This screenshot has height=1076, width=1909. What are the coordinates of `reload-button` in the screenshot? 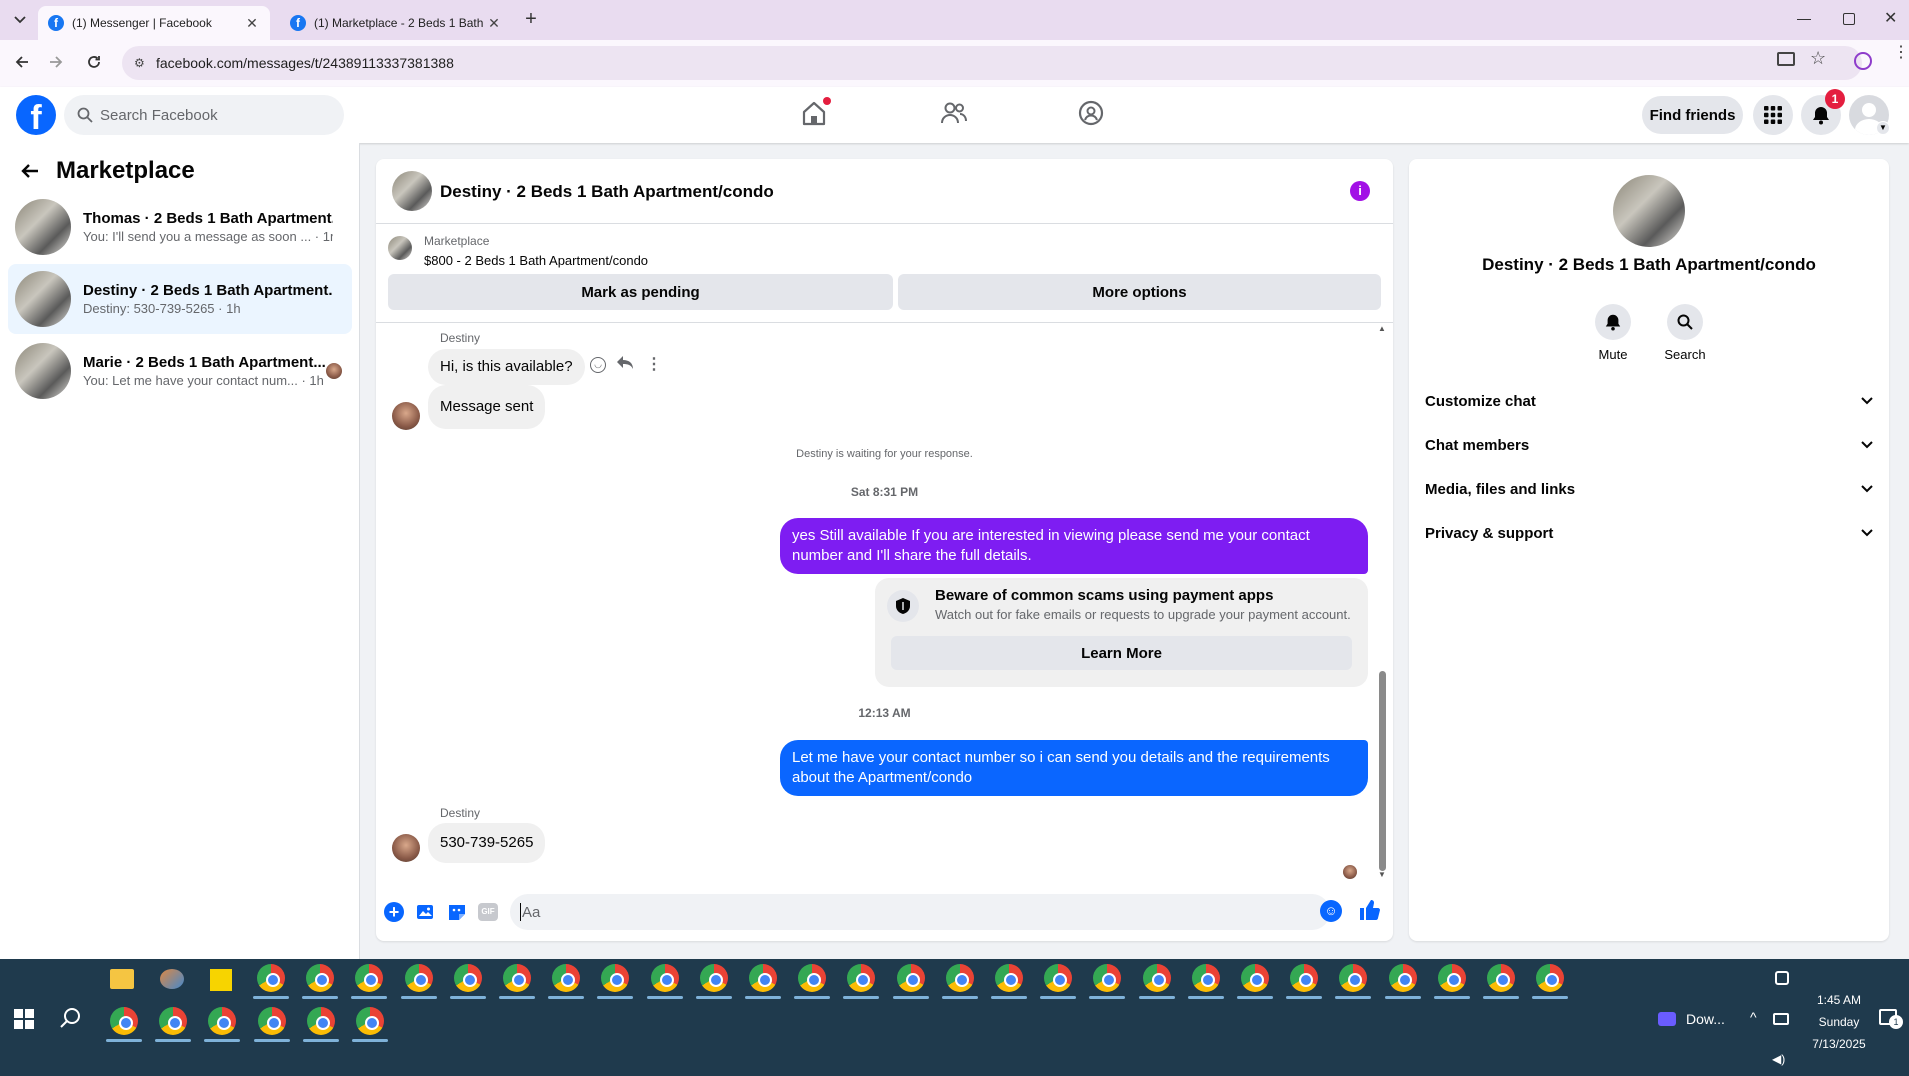 It's located at (94, 62).